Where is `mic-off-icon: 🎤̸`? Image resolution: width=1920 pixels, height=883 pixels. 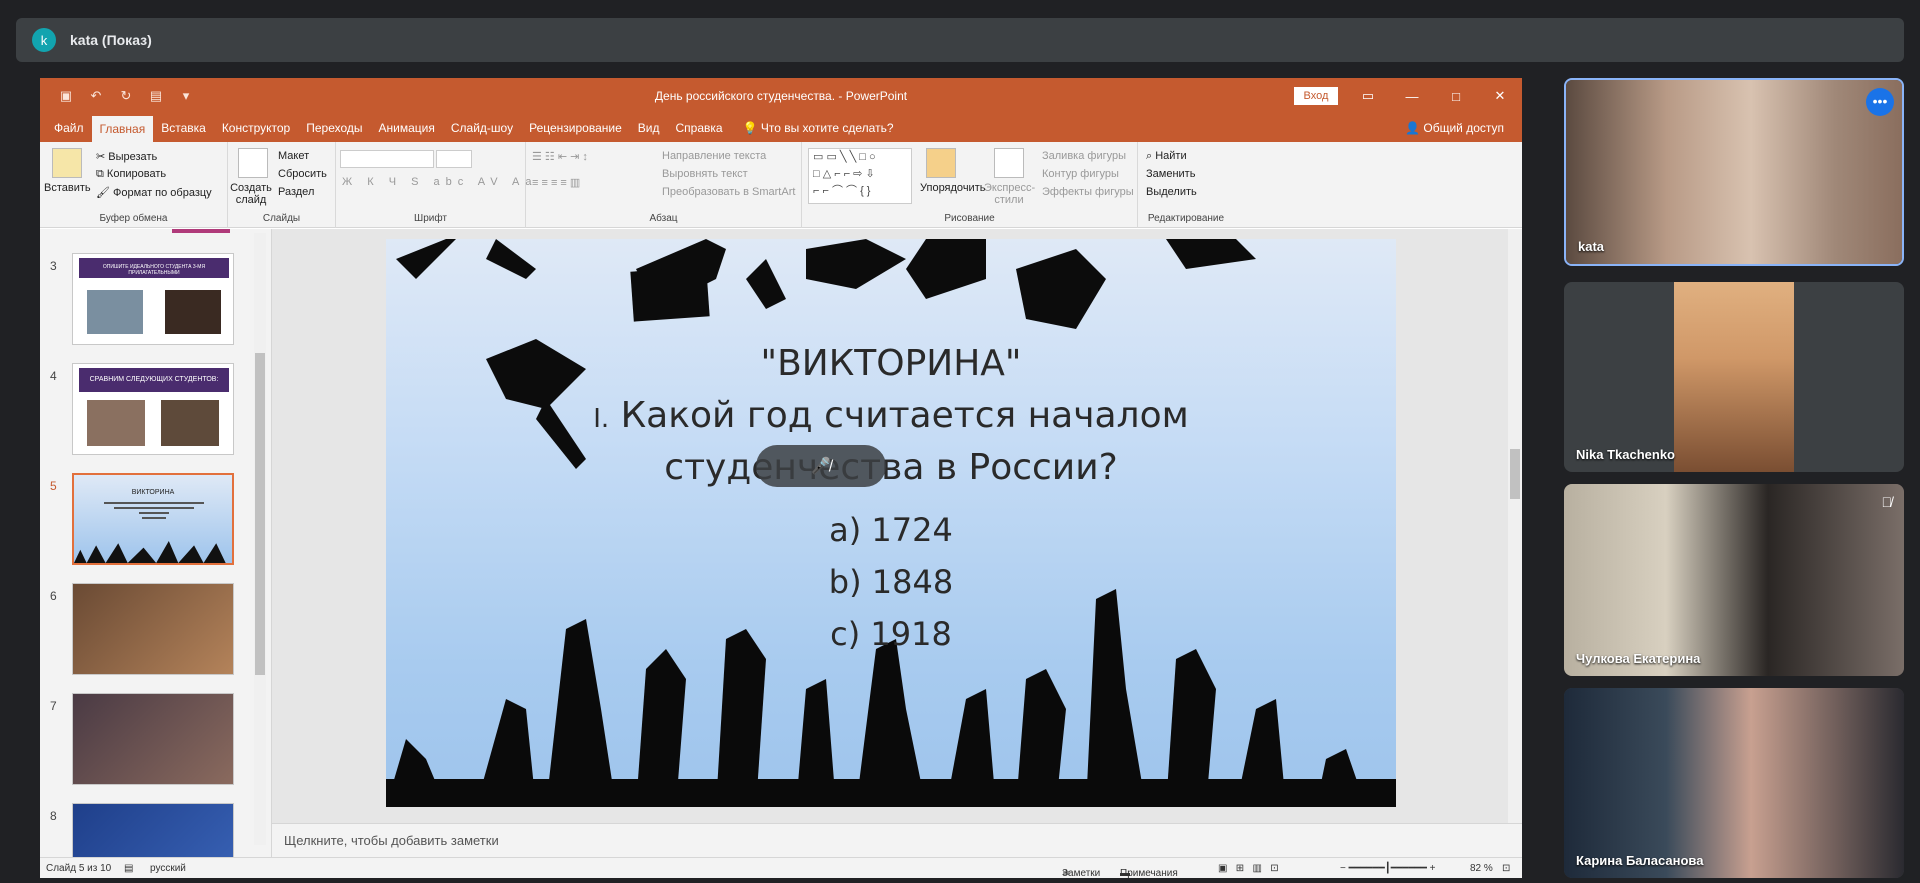 mic-off-icon: 🎤̸ is located at coordinates (821, 466).